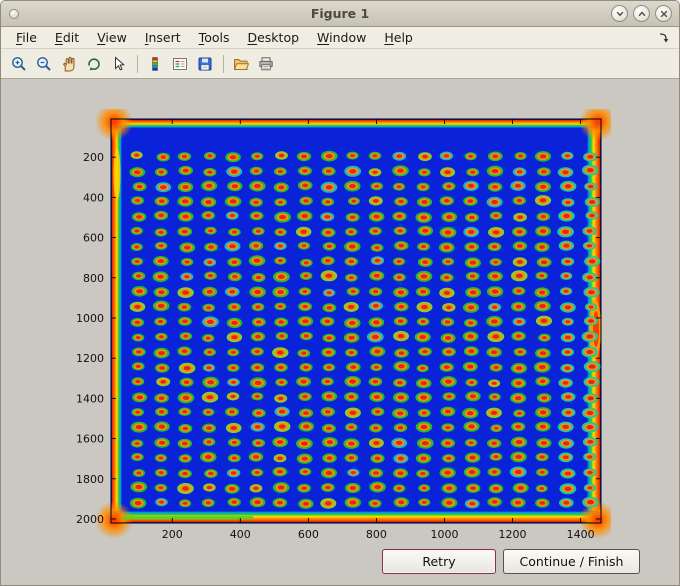  I want to click on zoom-out-button, so click(44, 64).